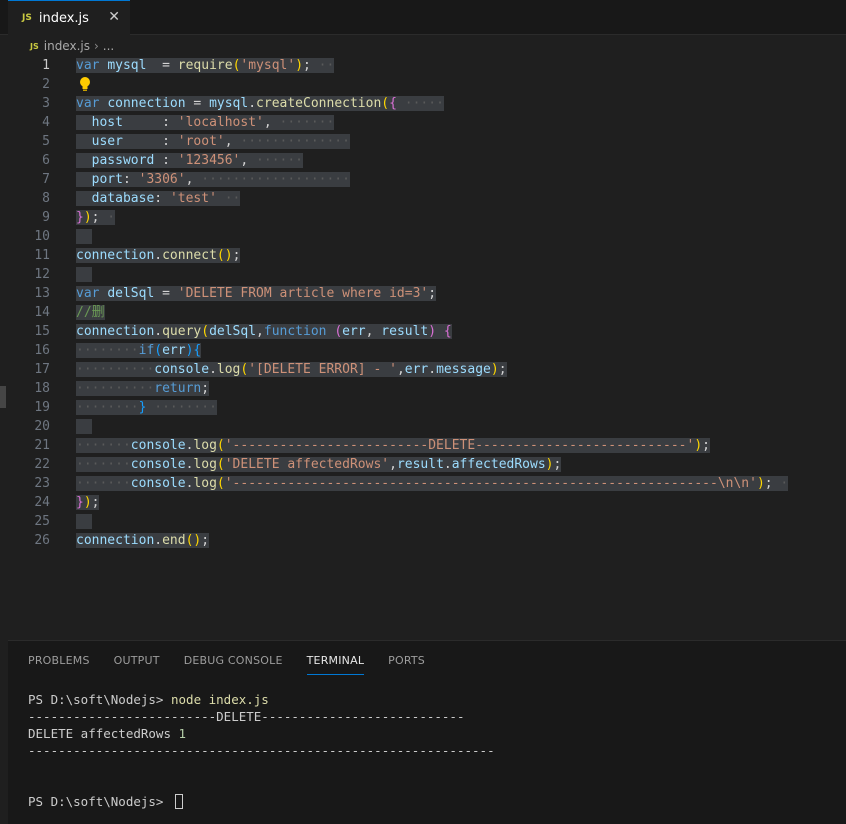  Describe the element at coordinates (46, 65) in the screenshot. I see `line-number: 1` at that location.